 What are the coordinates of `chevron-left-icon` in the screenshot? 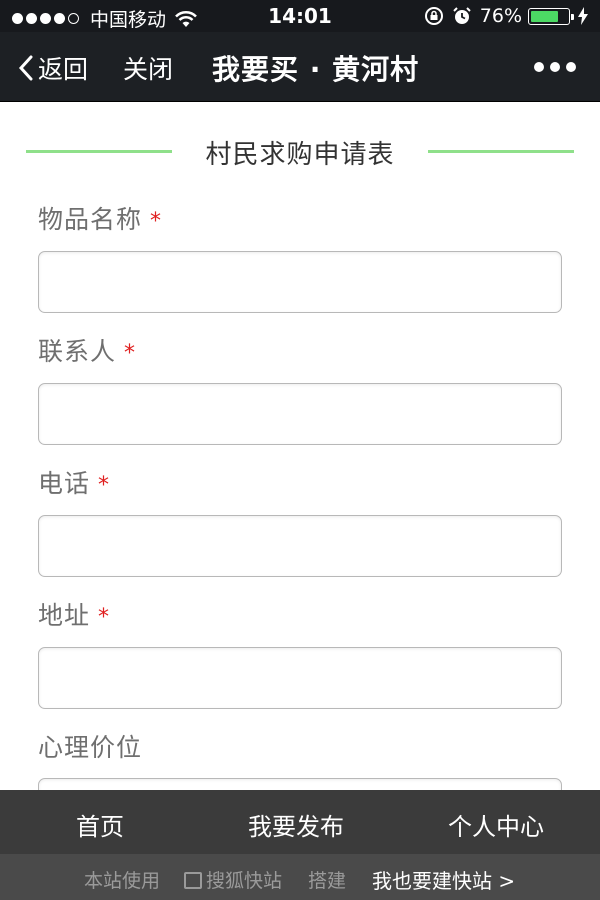 It's located at (25, 68).